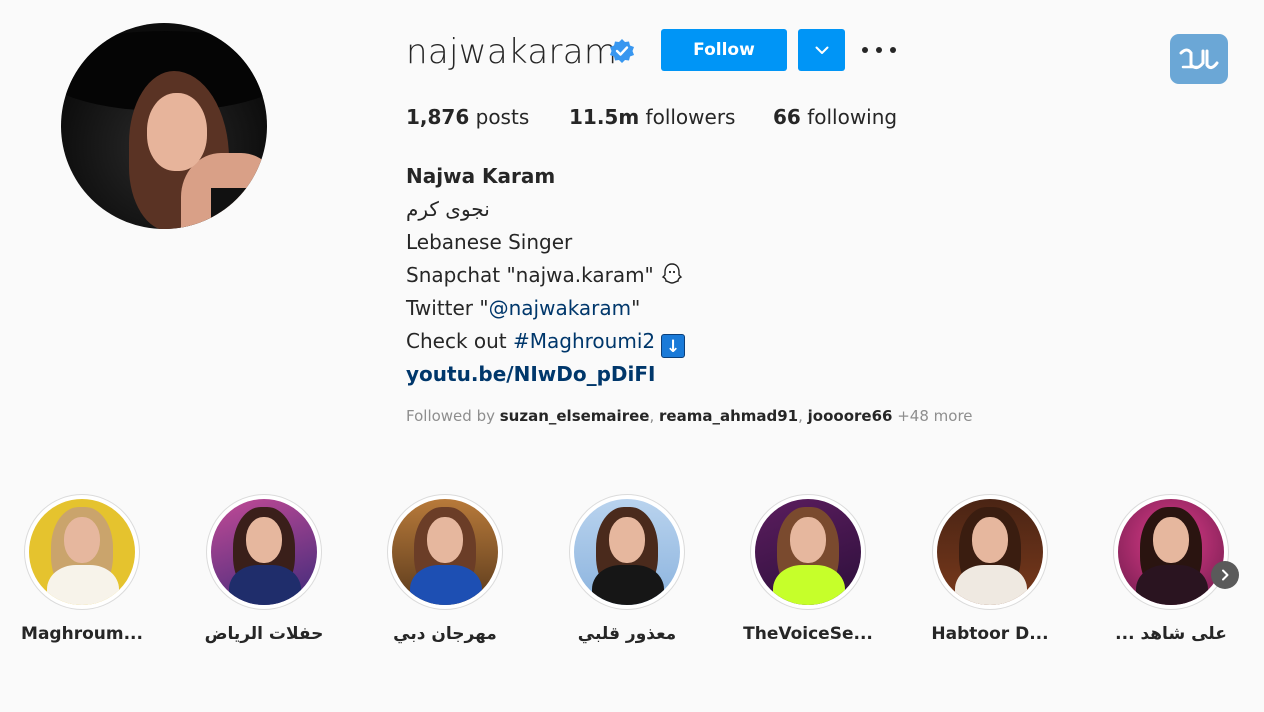 This screenshot has width=1264, height=712. I want to click on bio-snapchat: Snapchat "najwa.karam", so click(545, 275).